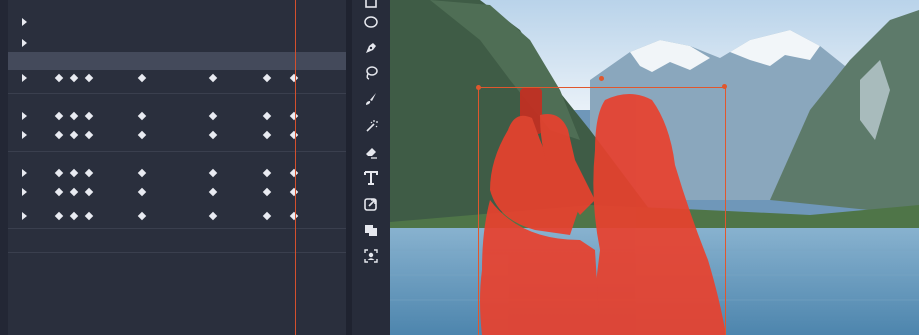 The image size is (919, 335). I want to click on text-tool, so click(371, 178).